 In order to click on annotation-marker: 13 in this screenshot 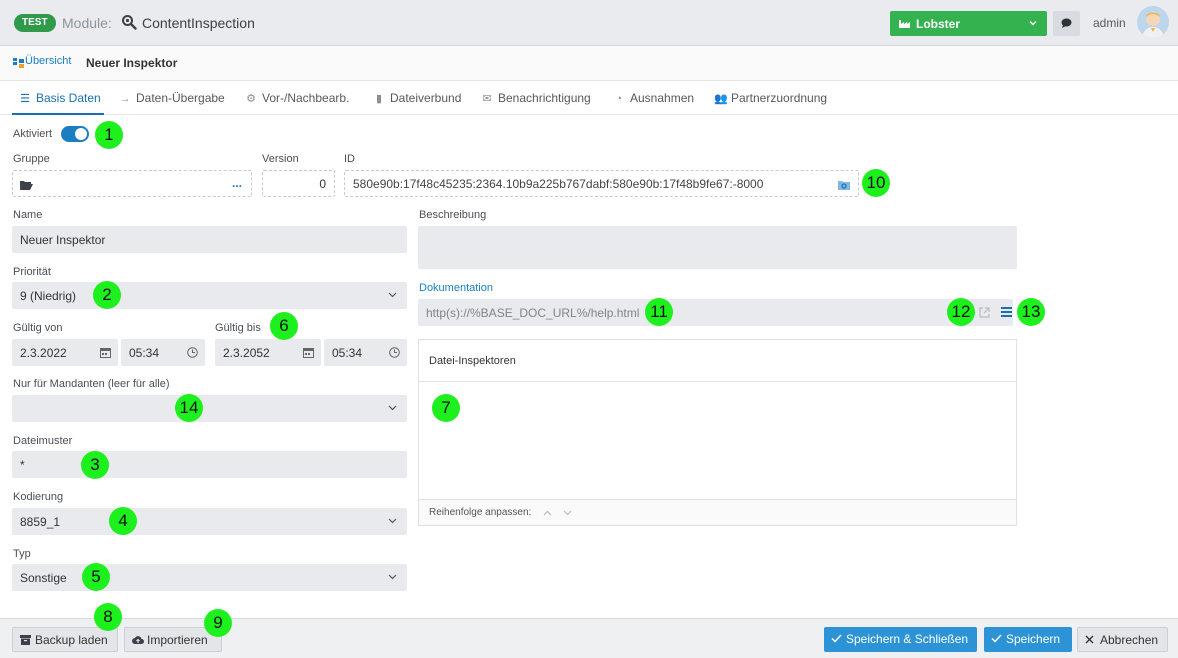, I will do `click(1031, 312)`.